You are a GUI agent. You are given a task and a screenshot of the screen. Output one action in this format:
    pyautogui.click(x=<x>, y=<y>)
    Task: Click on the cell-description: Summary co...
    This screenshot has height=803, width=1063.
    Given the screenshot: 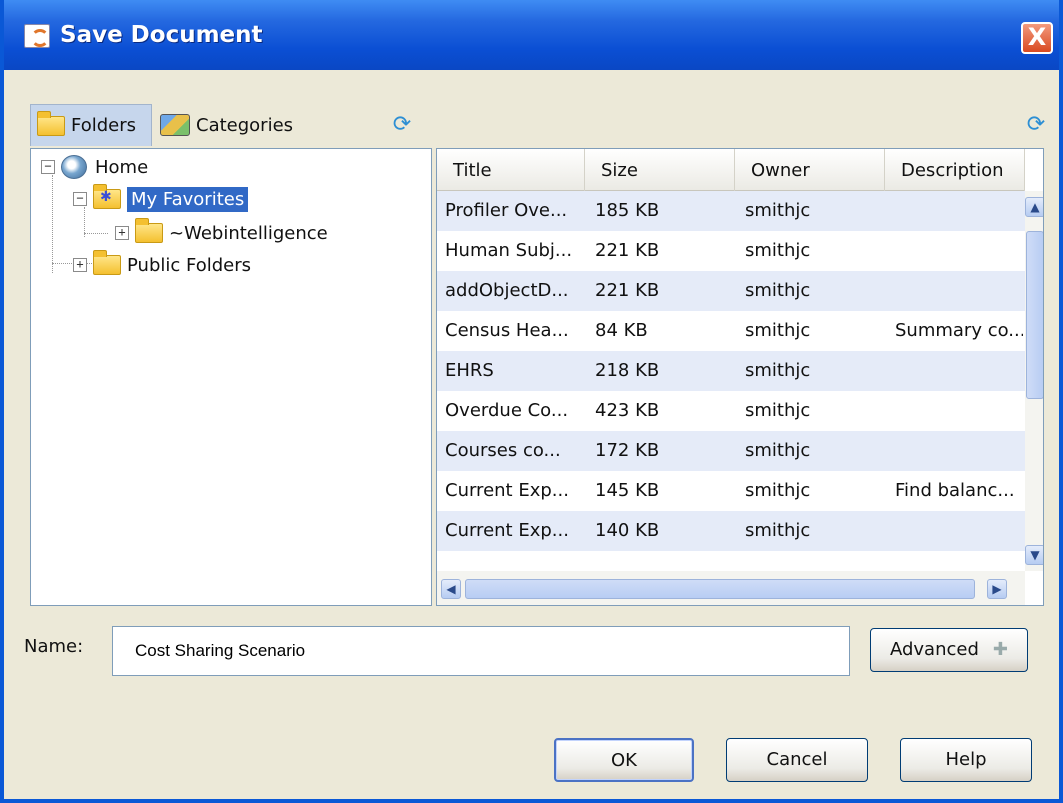 What is the action you would take?
    pyautogui.click(x=959, y=330)
    